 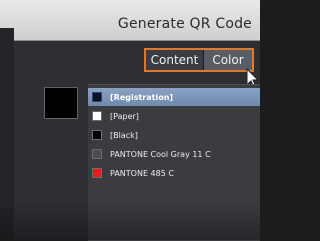 I want to click on swatch-row-pantone-cool-gray-11c: PANTONE Cool Gray 11 C, so click(x=174, y=154).